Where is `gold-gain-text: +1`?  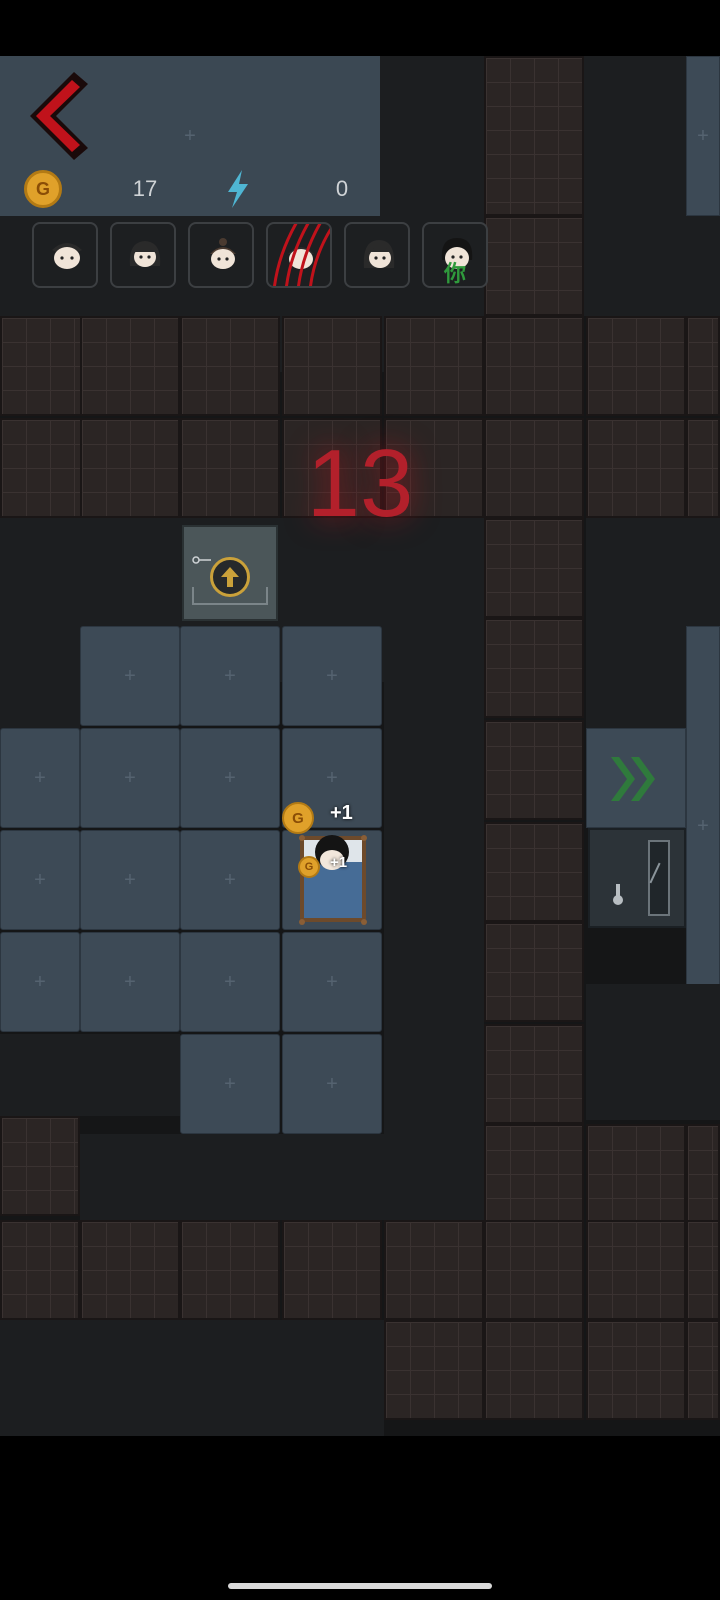
gold-gain-text: +1 is located at coordinates (341, 813).